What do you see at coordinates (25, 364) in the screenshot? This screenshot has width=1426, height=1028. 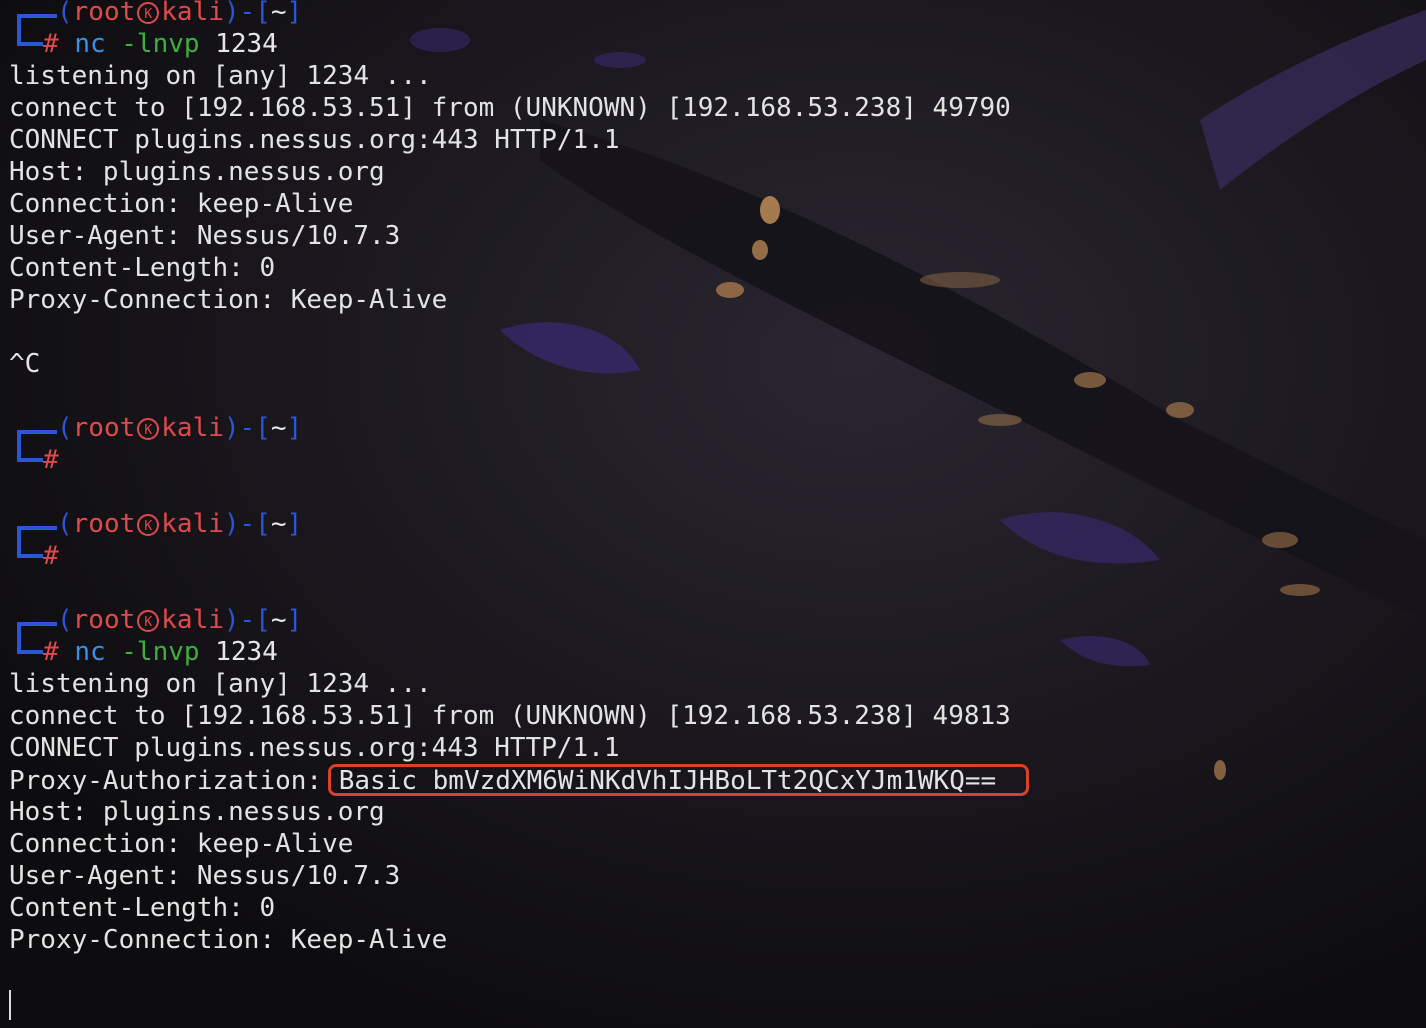 I see `output-line: ^C` at bounding box center [25, 364].